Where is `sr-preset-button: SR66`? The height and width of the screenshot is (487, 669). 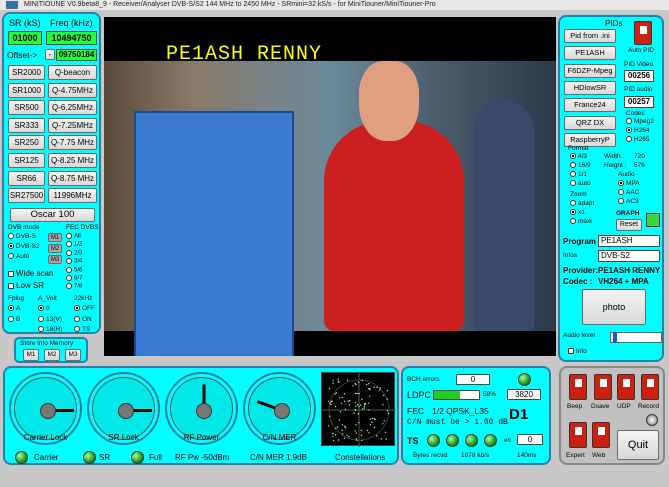 sr-preset-button: SR66 is located at coordinates (26, 178).